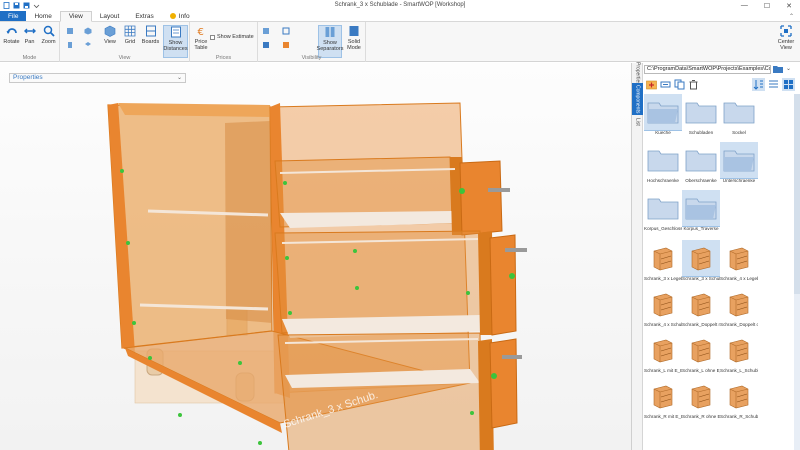 The image size is (800, 450). What do you see at coordinates (144, 16) in the screenshot?
I see `tab-extras: Extras` at bounding box center [144, 16].